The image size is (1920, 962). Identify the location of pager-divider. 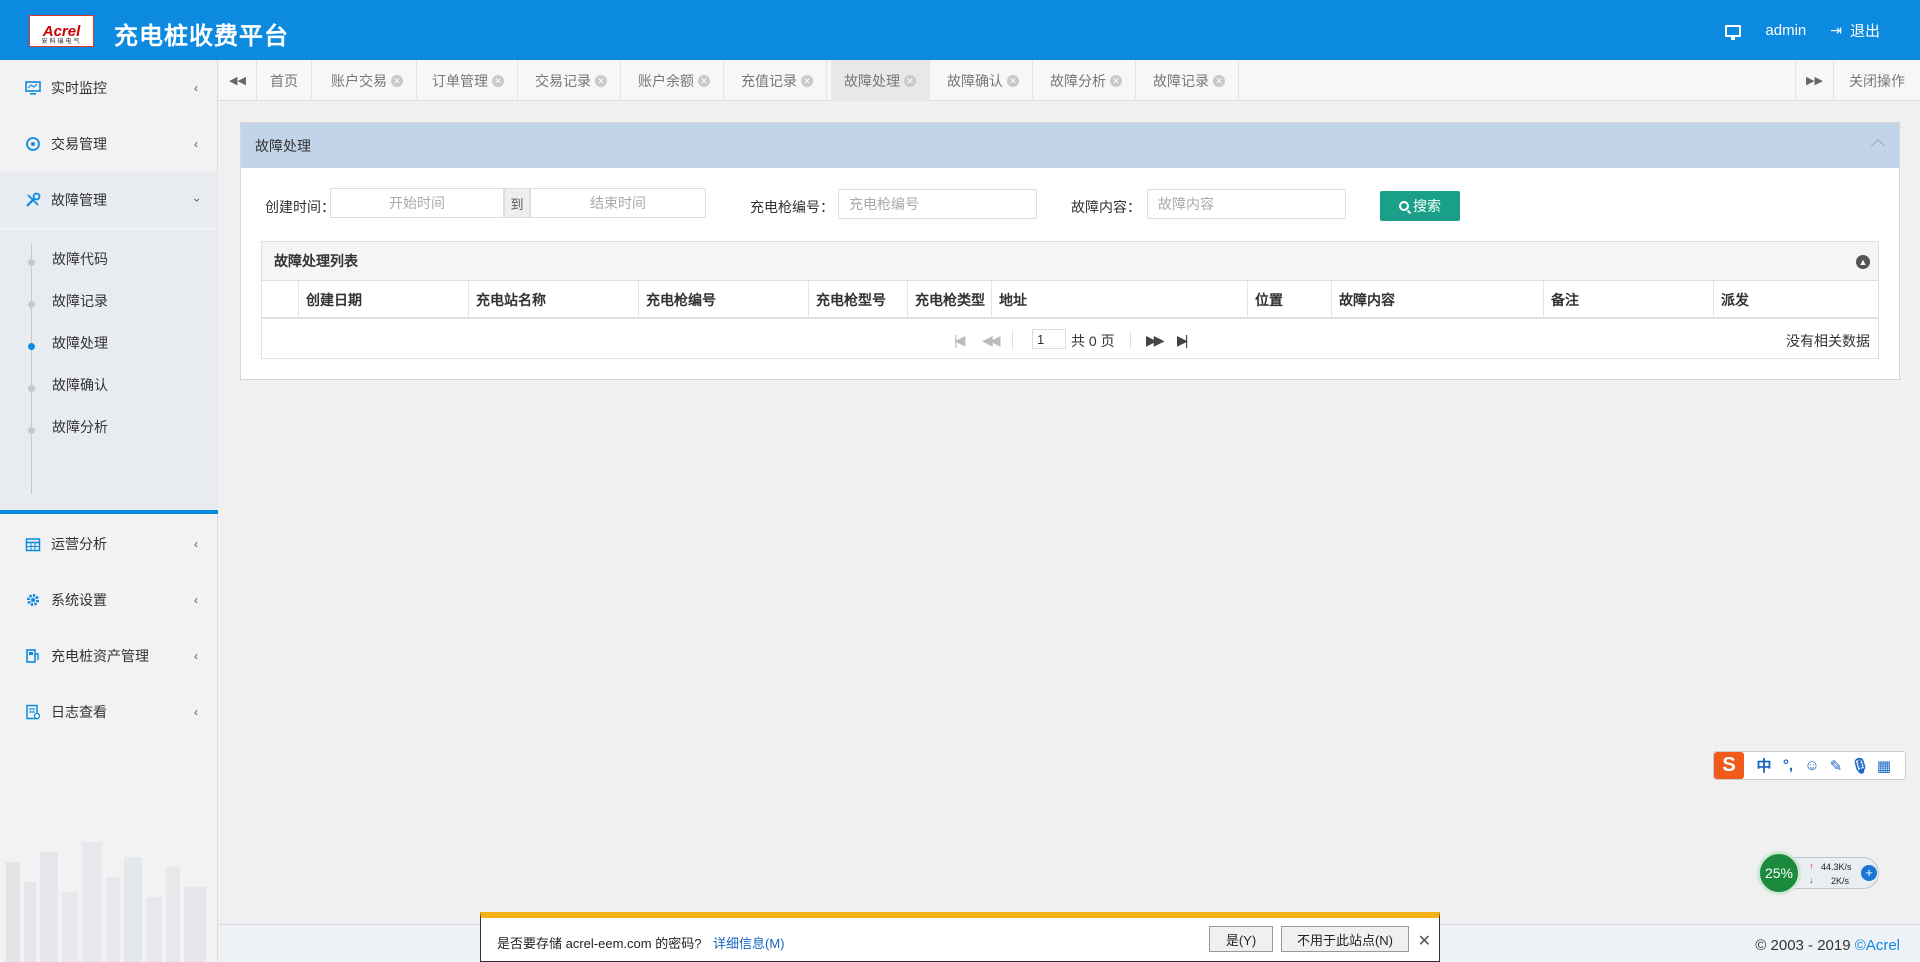
(1130, 340).